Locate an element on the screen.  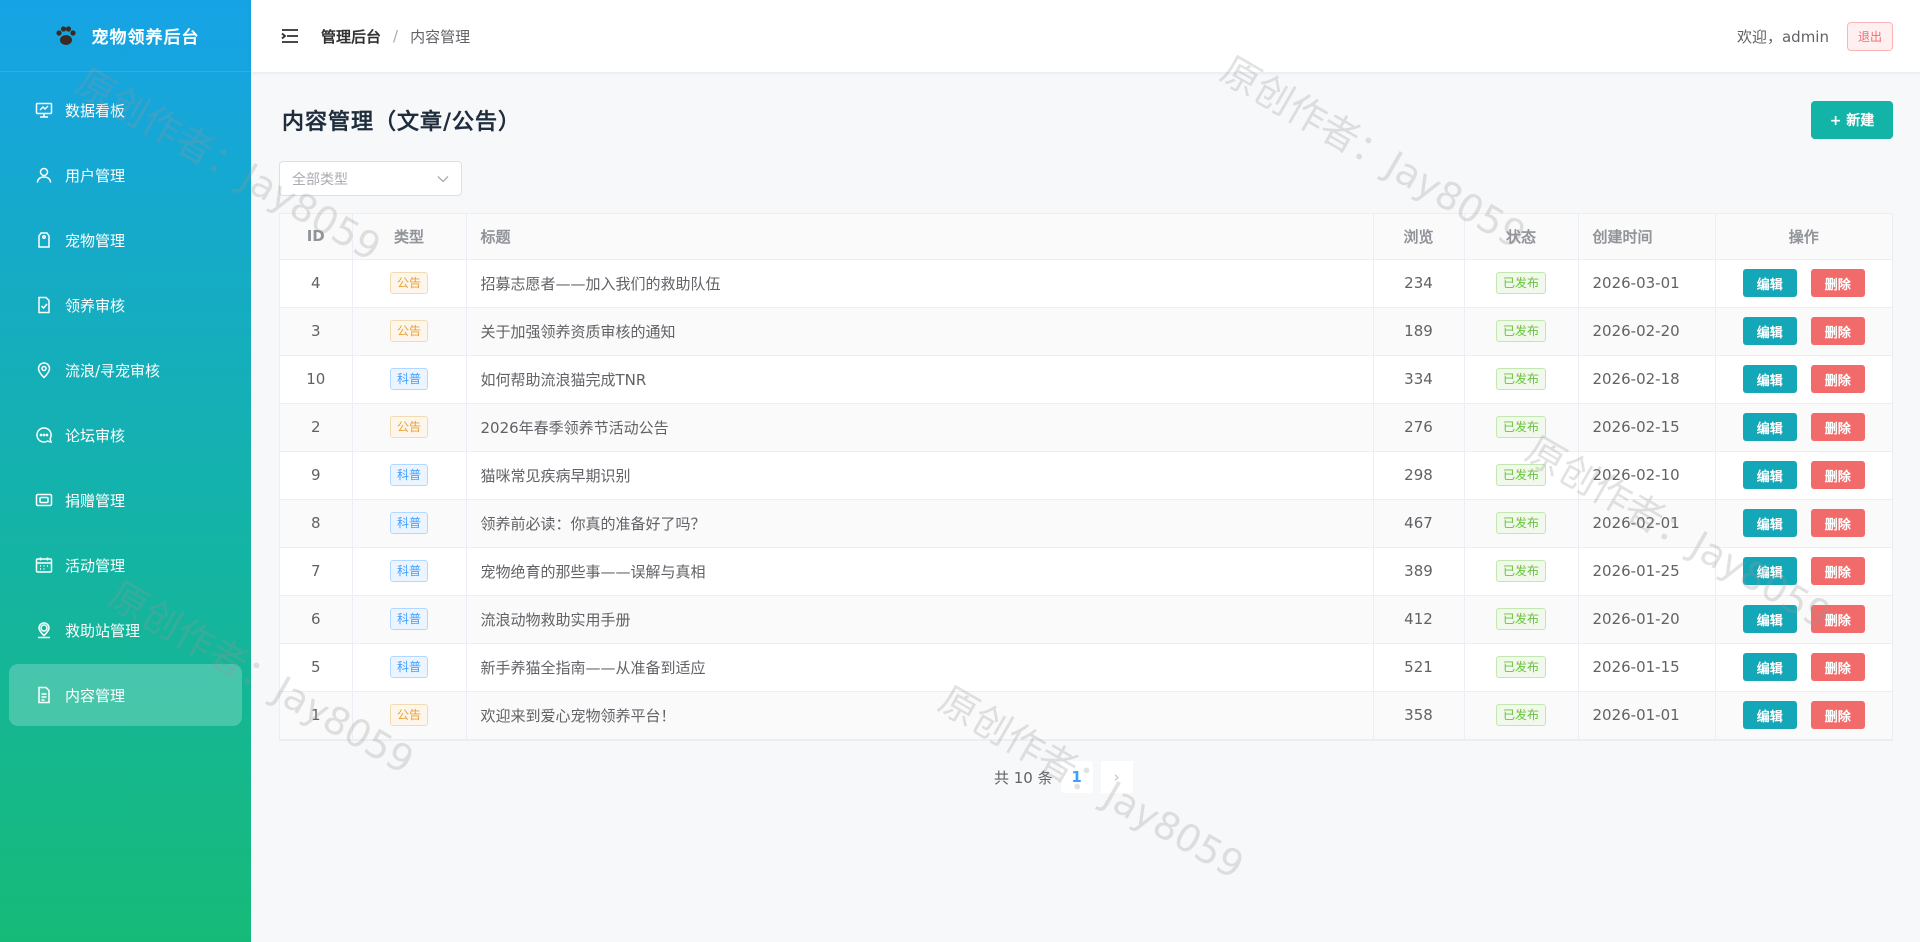
cell-created: 2026-02-01 is located at coordinates (1646, 523).